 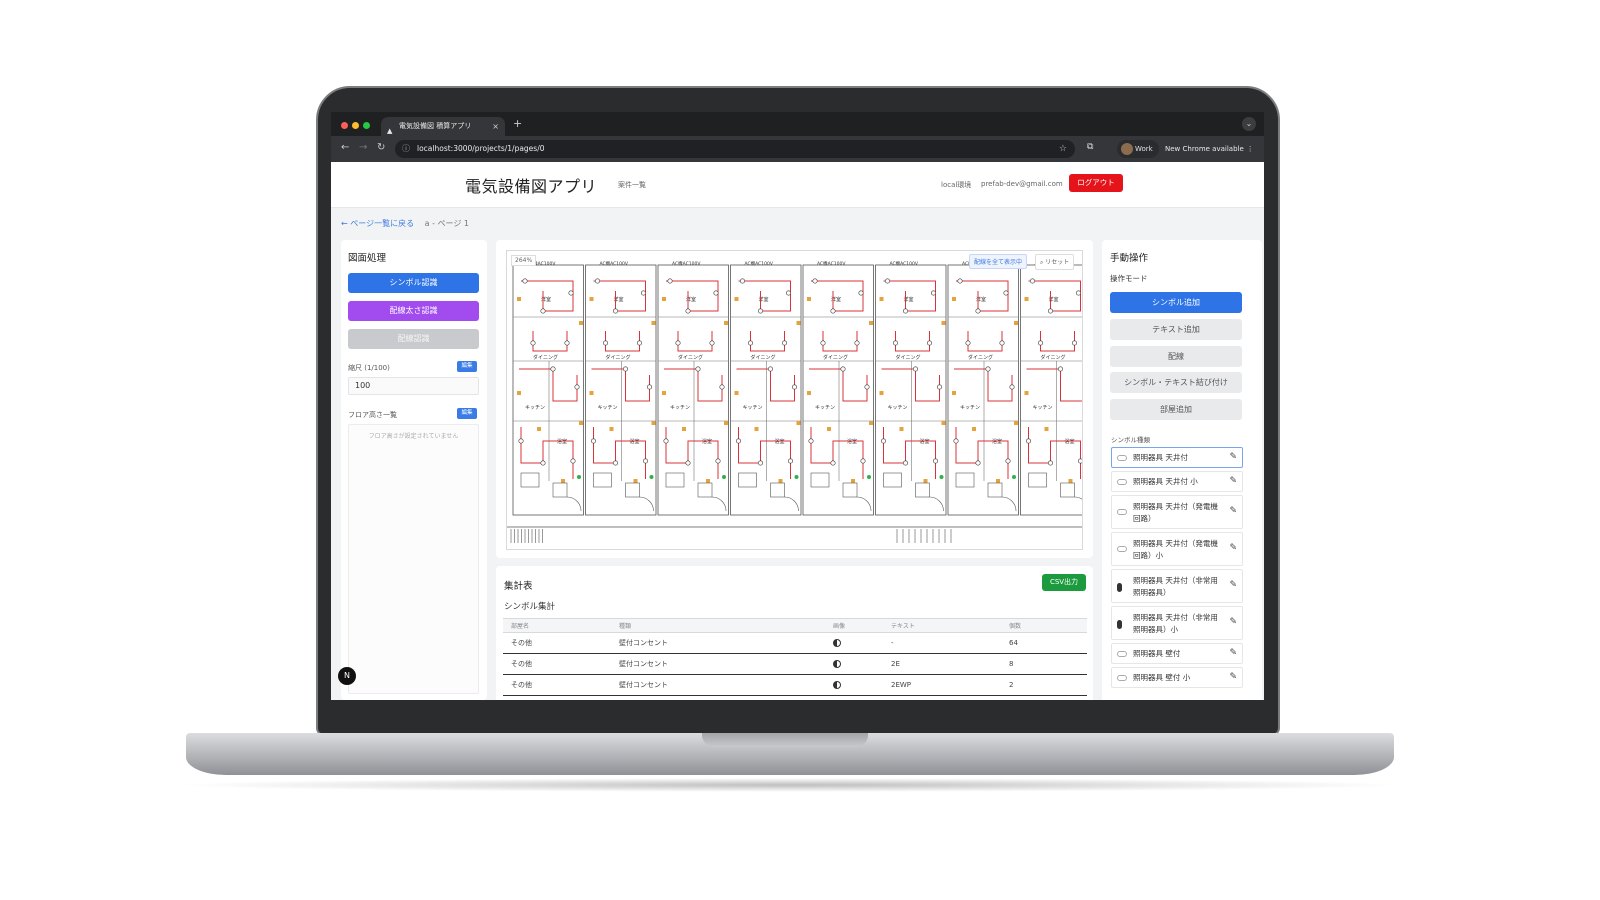 What do you see at coordinates (344, 125) in the screenshot?
I see `close-window-dot` at bounding box center [344, 125].